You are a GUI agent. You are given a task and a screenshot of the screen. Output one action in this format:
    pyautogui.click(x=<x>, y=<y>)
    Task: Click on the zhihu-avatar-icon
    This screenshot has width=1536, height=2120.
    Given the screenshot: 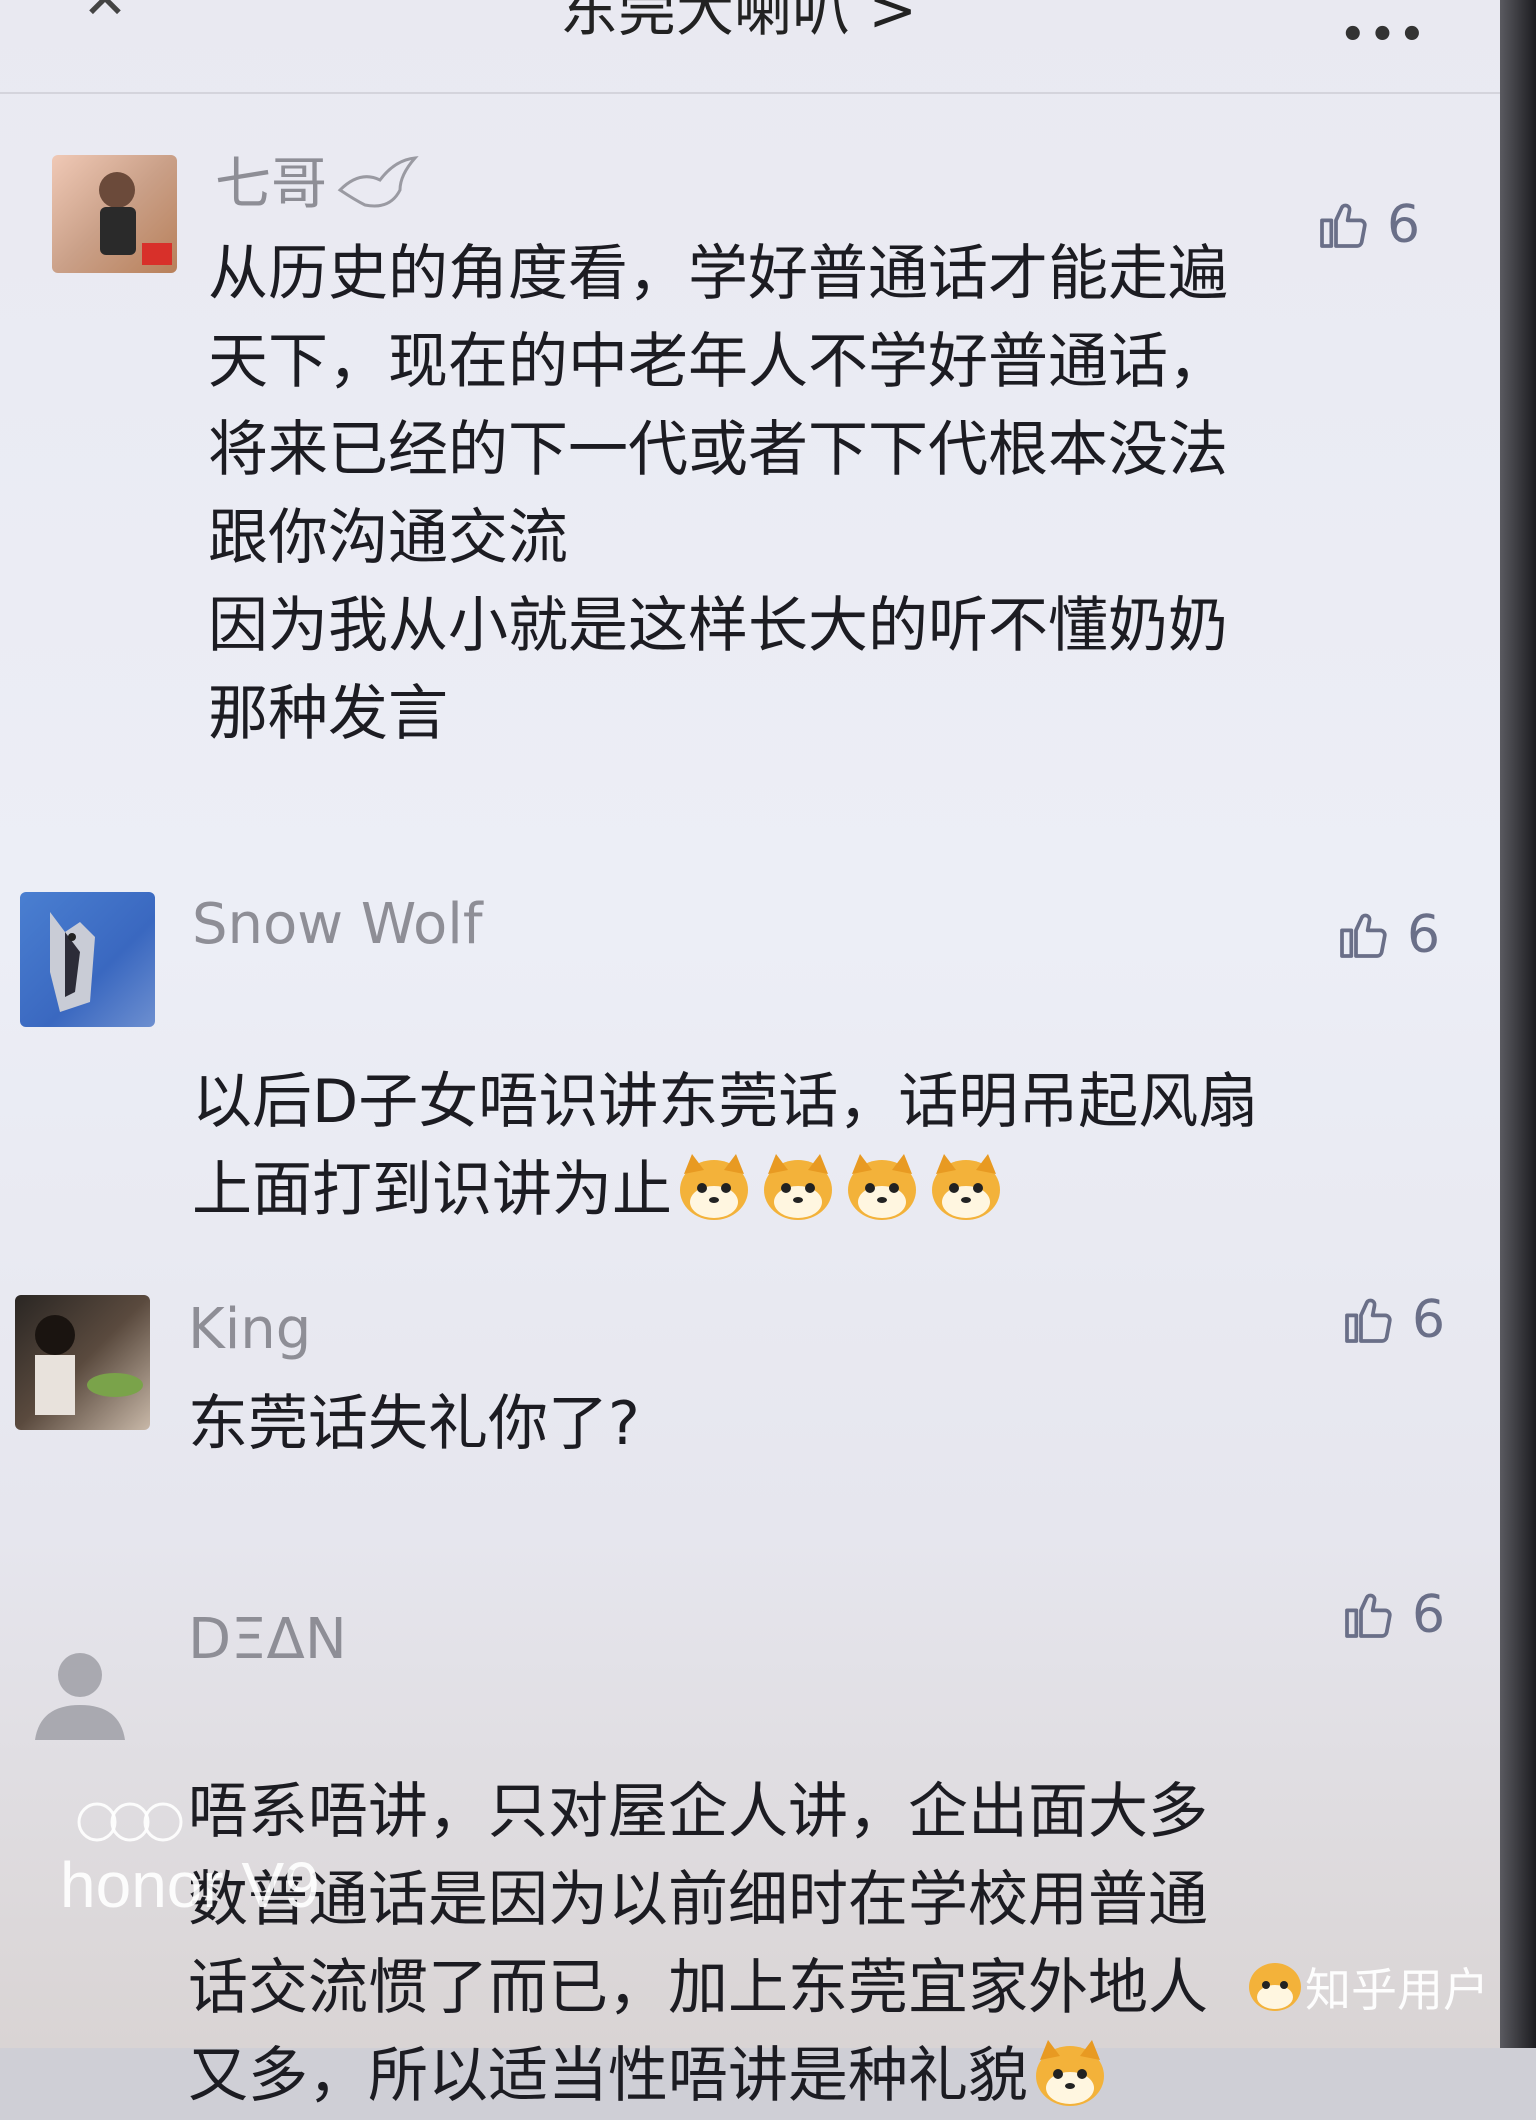 What is the action you would take?
    pyautogui.click(x=1275, y=1987)
    